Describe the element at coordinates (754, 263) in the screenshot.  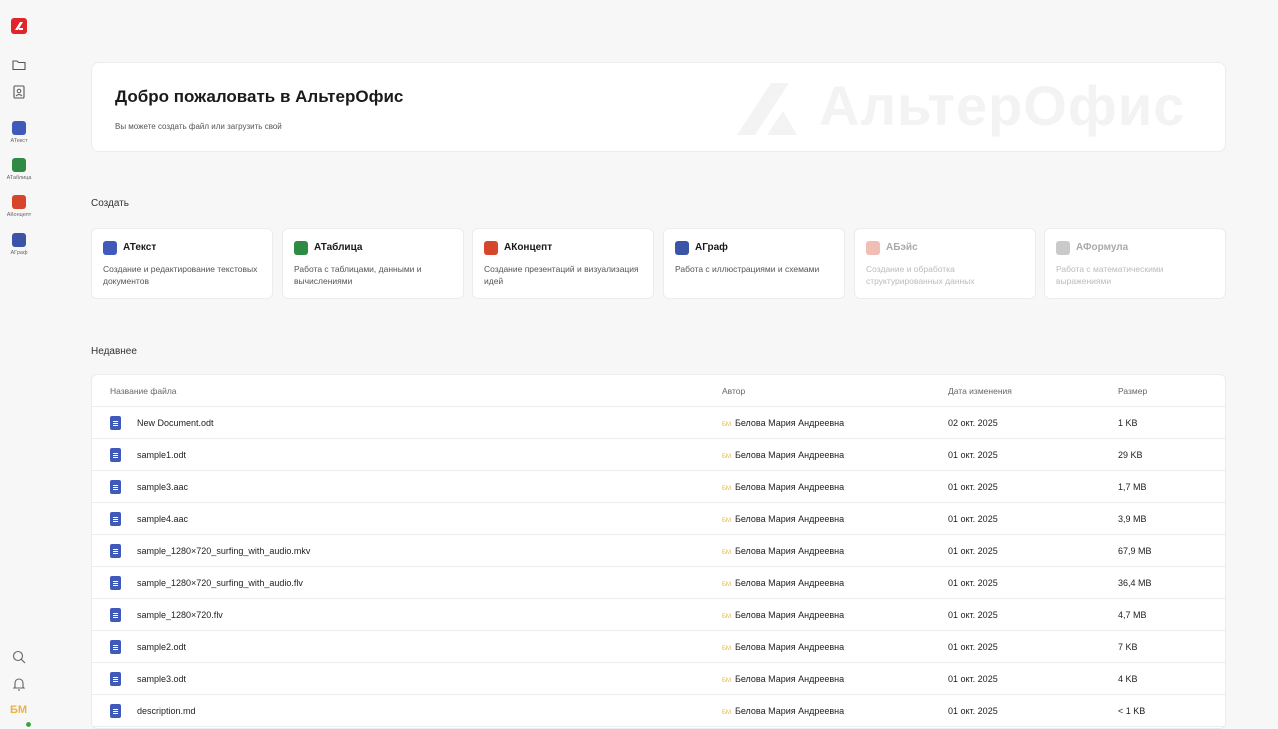
I see `create-card-agraph: АГраф Работа с иллюстрациями и схемами` at that location.